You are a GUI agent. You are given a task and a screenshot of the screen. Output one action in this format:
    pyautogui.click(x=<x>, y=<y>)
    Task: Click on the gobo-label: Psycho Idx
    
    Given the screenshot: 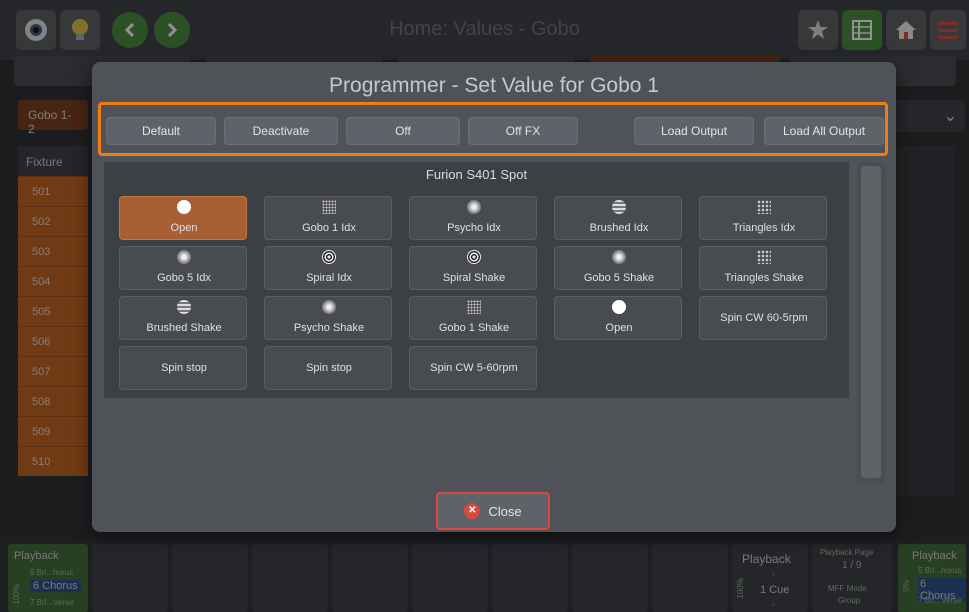 What is the action you would take?
    pyautogui.click(x=474, y=228)
    